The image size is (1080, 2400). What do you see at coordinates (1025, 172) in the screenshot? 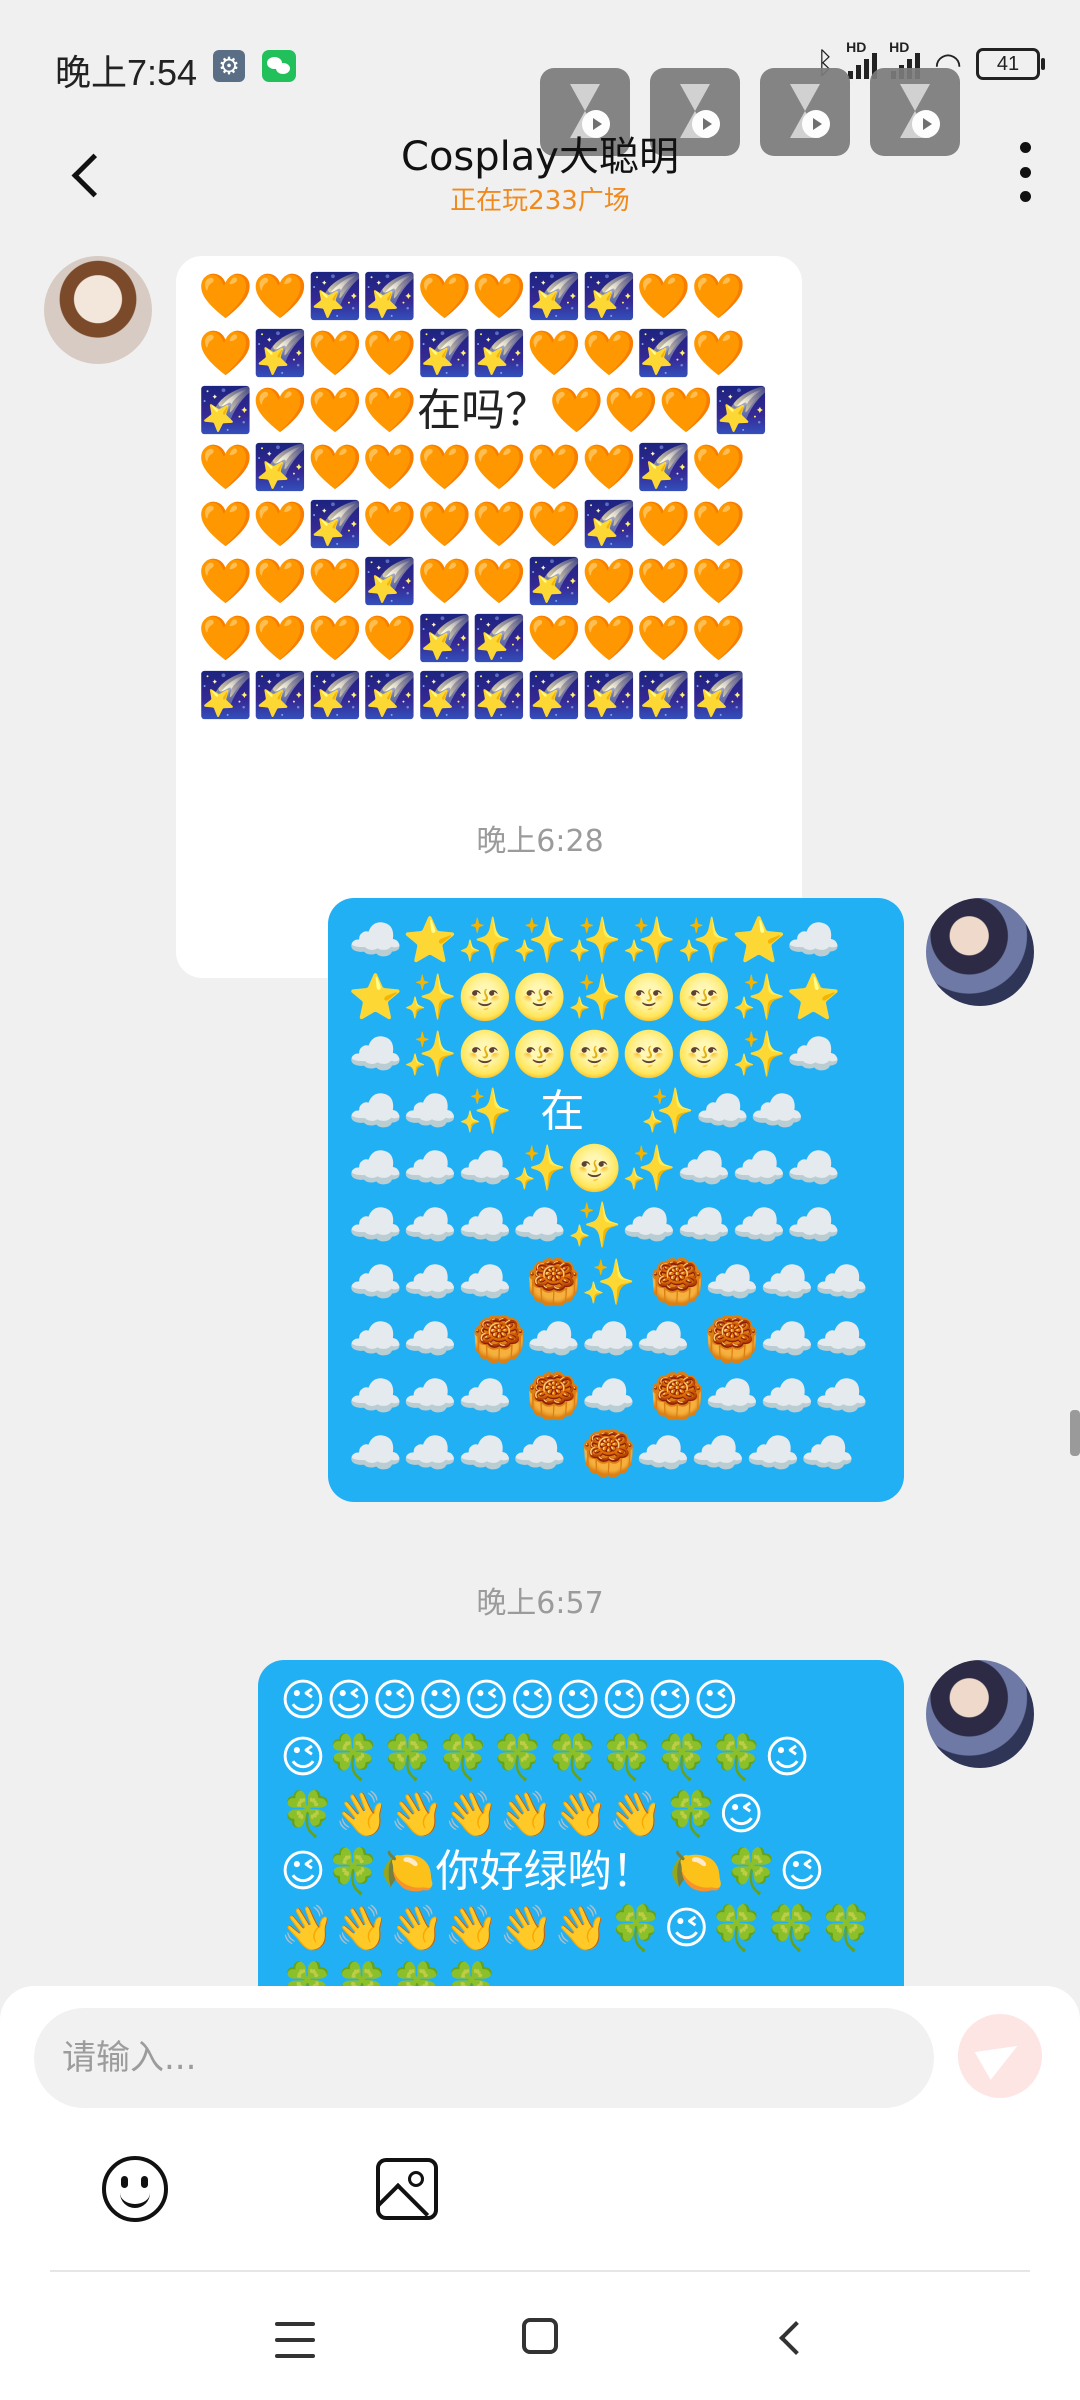
I see `more-options-button` at bounding box center [1025, 172].